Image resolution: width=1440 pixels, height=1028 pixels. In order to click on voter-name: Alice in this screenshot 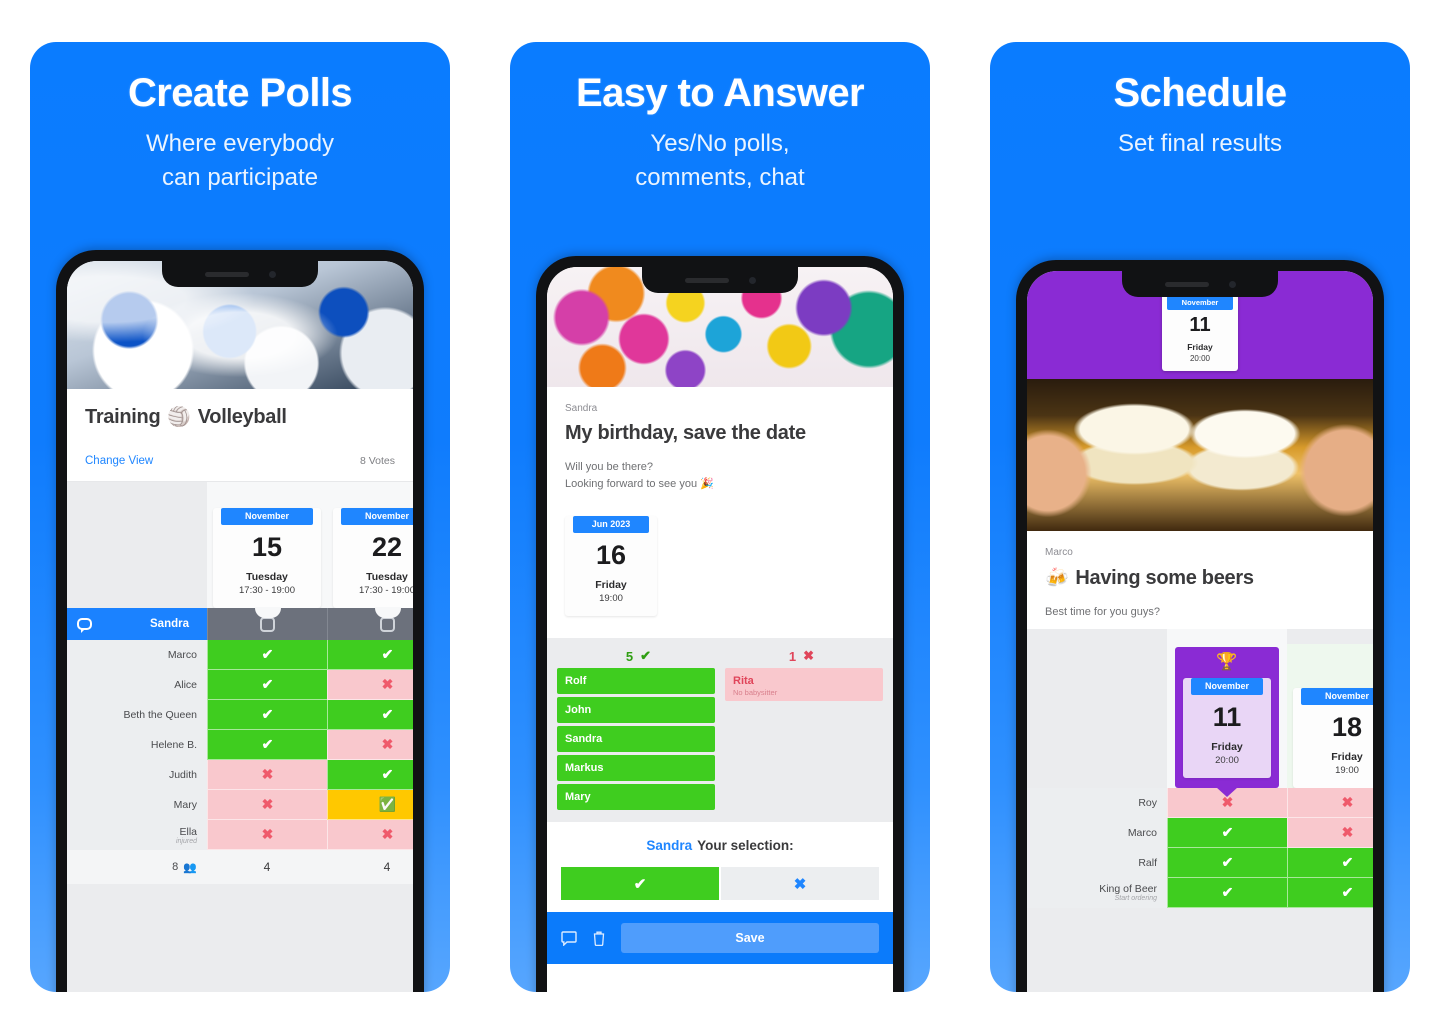, I will do `click(185, 685)`.